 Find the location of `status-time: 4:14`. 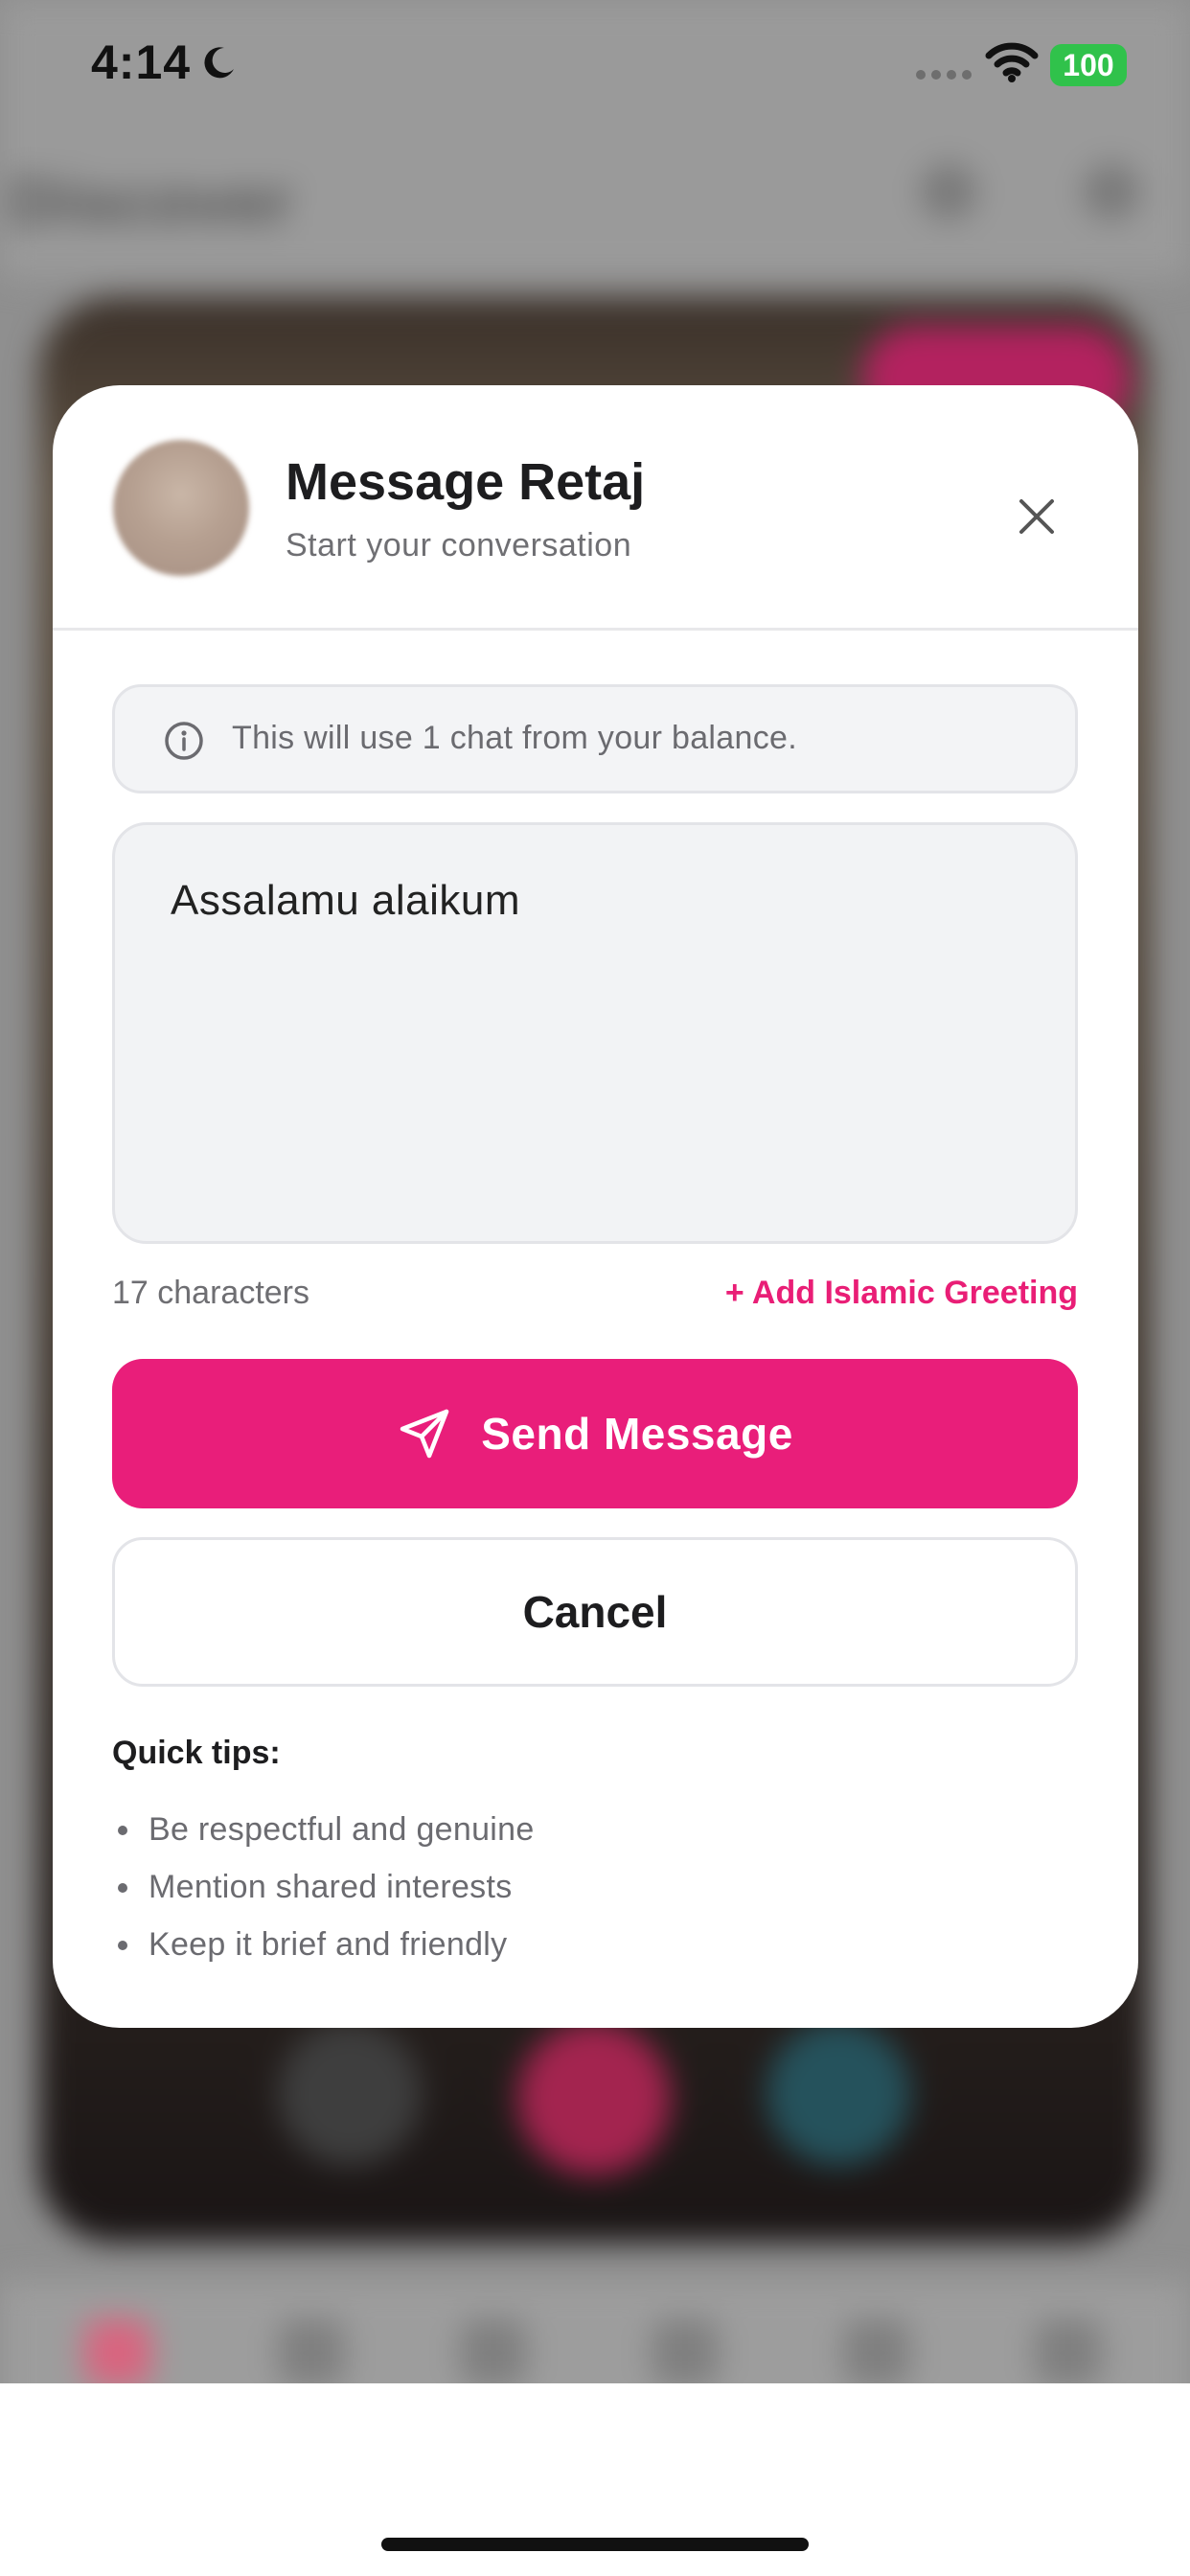

status-time: 4:14 is located at coordinates (141, 62).